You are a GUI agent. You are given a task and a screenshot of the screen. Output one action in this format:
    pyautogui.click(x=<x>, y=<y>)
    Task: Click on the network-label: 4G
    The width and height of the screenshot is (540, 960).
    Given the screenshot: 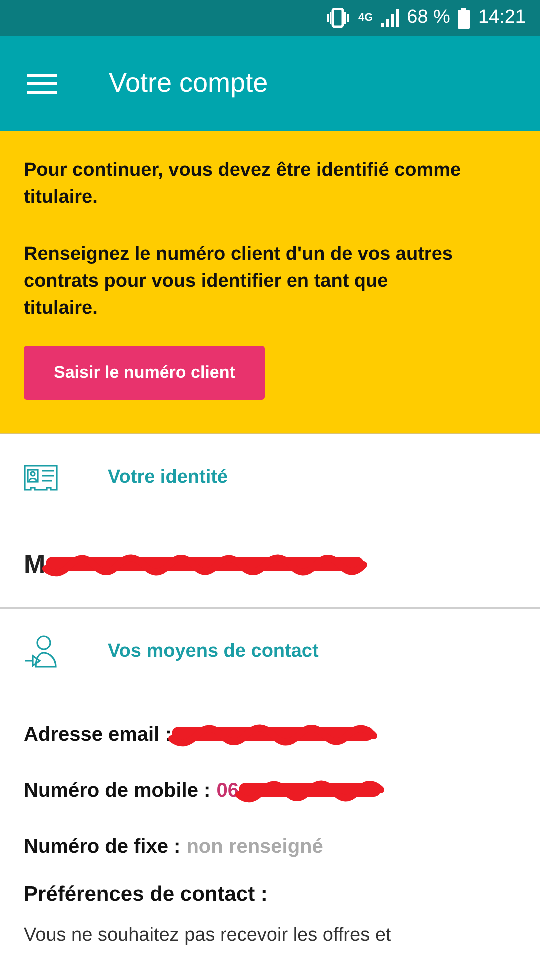 What is the action you would take?
    pyautogui.click(x=366, y=18)
    